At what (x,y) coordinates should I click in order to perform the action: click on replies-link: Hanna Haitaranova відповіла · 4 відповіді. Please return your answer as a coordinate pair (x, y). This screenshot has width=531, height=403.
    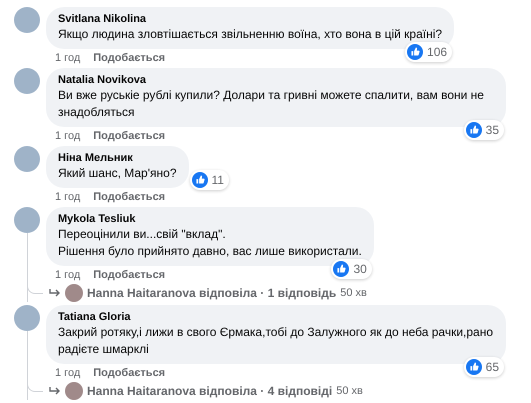
    Looking at the image, I should click on (209, 391).